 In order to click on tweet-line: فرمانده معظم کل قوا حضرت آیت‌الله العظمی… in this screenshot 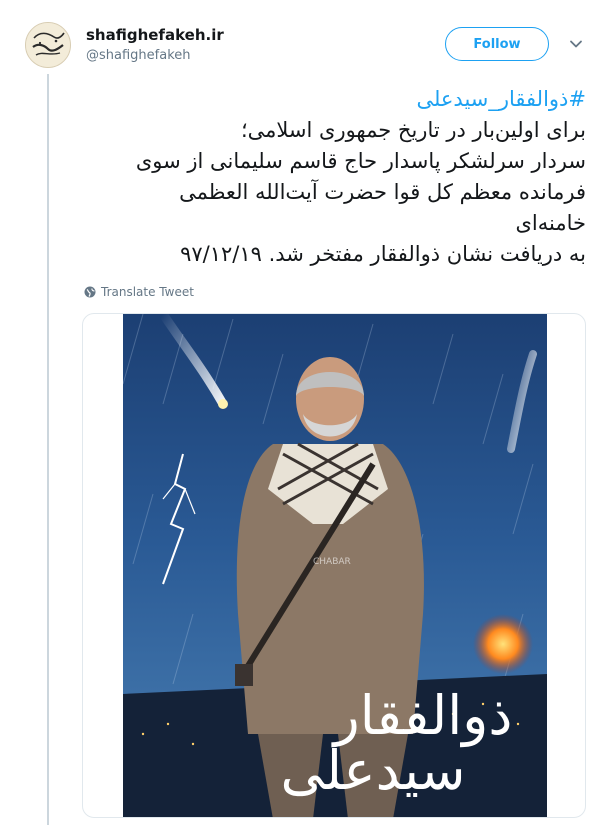, I will do `click(382, 207)`.